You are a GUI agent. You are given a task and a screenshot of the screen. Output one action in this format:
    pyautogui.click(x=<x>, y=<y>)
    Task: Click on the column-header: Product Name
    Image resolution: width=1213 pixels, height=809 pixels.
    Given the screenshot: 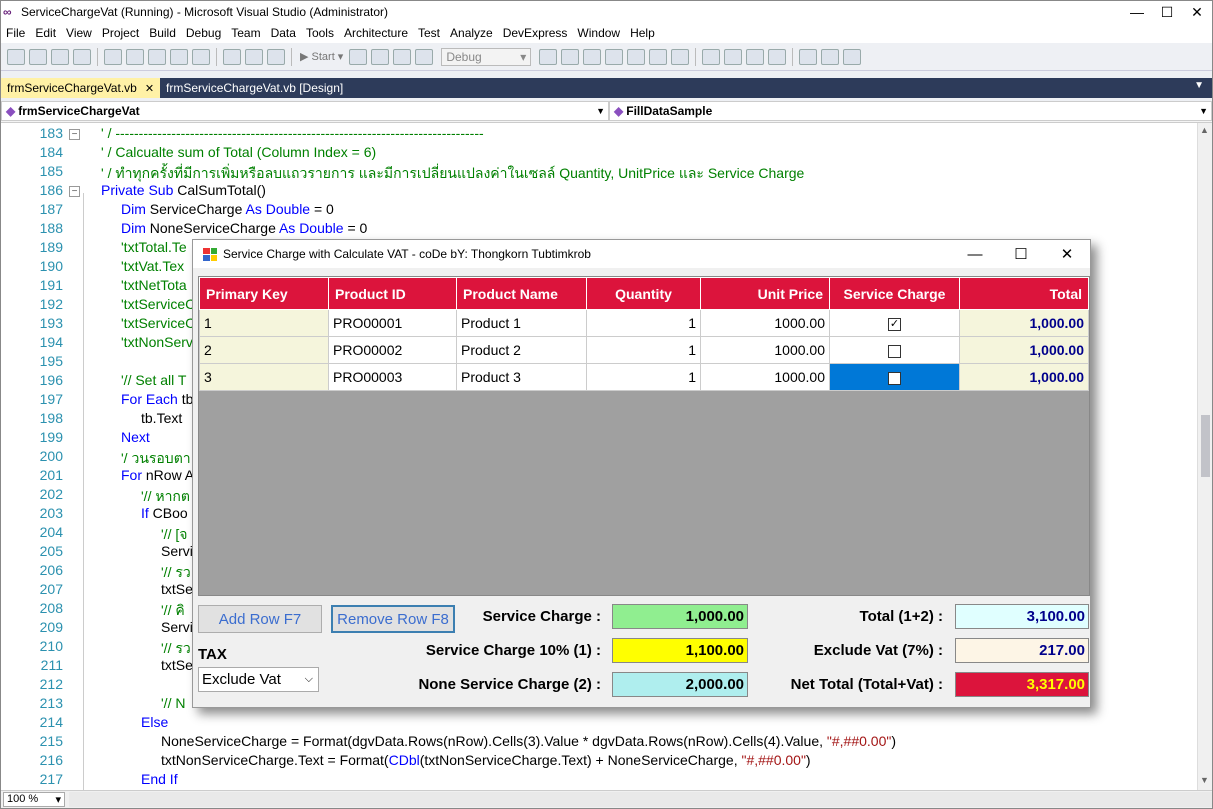 What is the action you would take?
    pyautogui.click(x=521, y=293)
    